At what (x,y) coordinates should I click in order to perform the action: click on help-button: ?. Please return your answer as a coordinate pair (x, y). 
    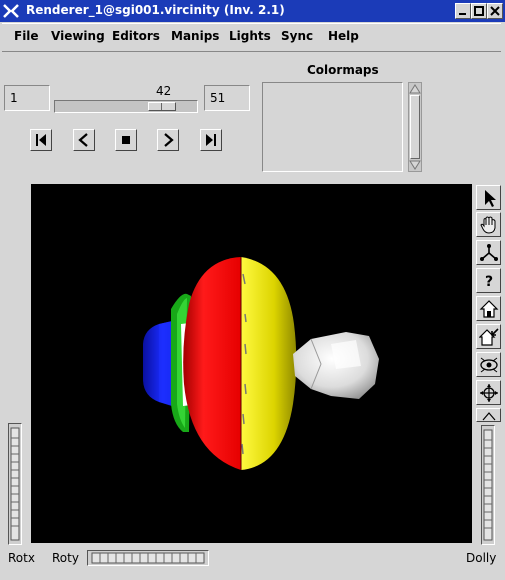
    Looking at the image, I should click on (488, 280).